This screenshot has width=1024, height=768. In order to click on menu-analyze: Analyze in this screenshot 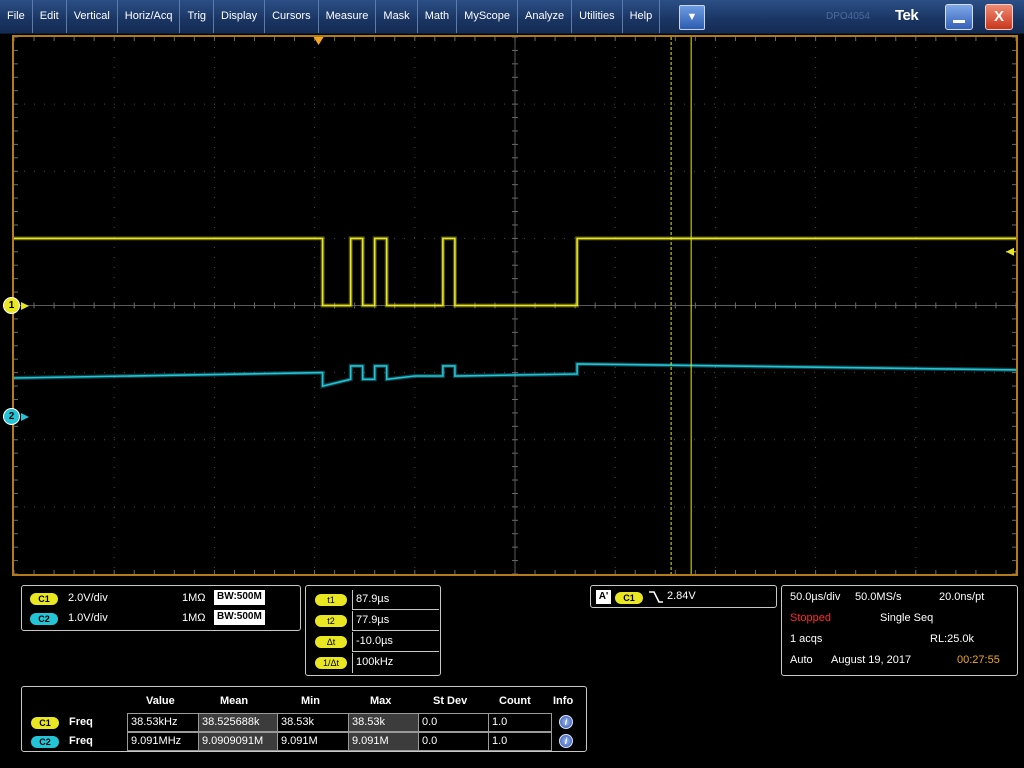, I will do `click(545, 16)`.